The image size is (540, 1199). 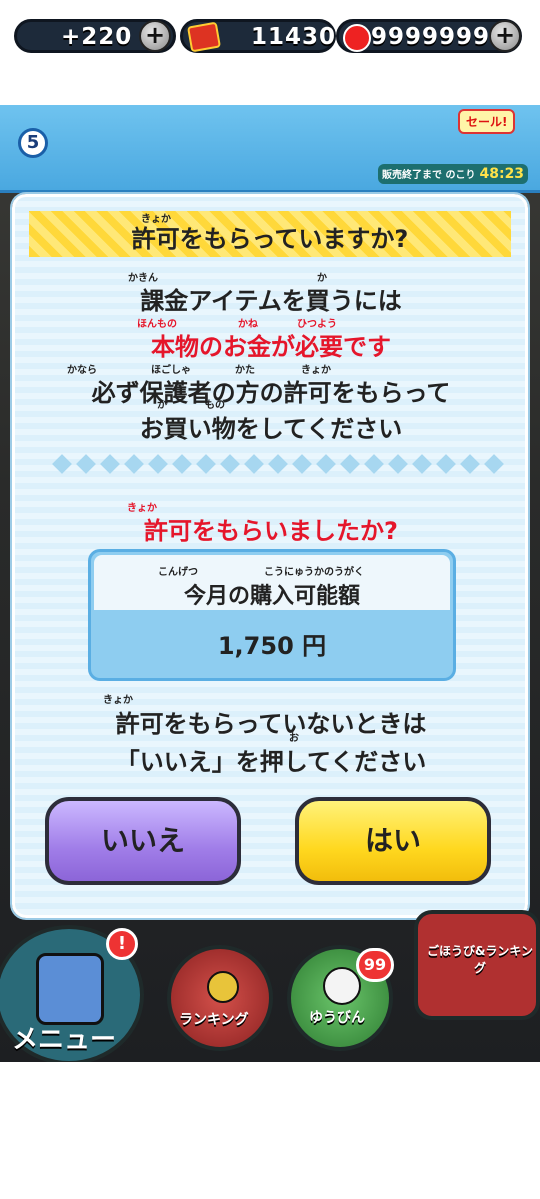 What do you see at coordinates (480, 959) in the screenshot?
I see `reward-ranking-label: ごほうび&ランキング` at bounding box center [480, 959].